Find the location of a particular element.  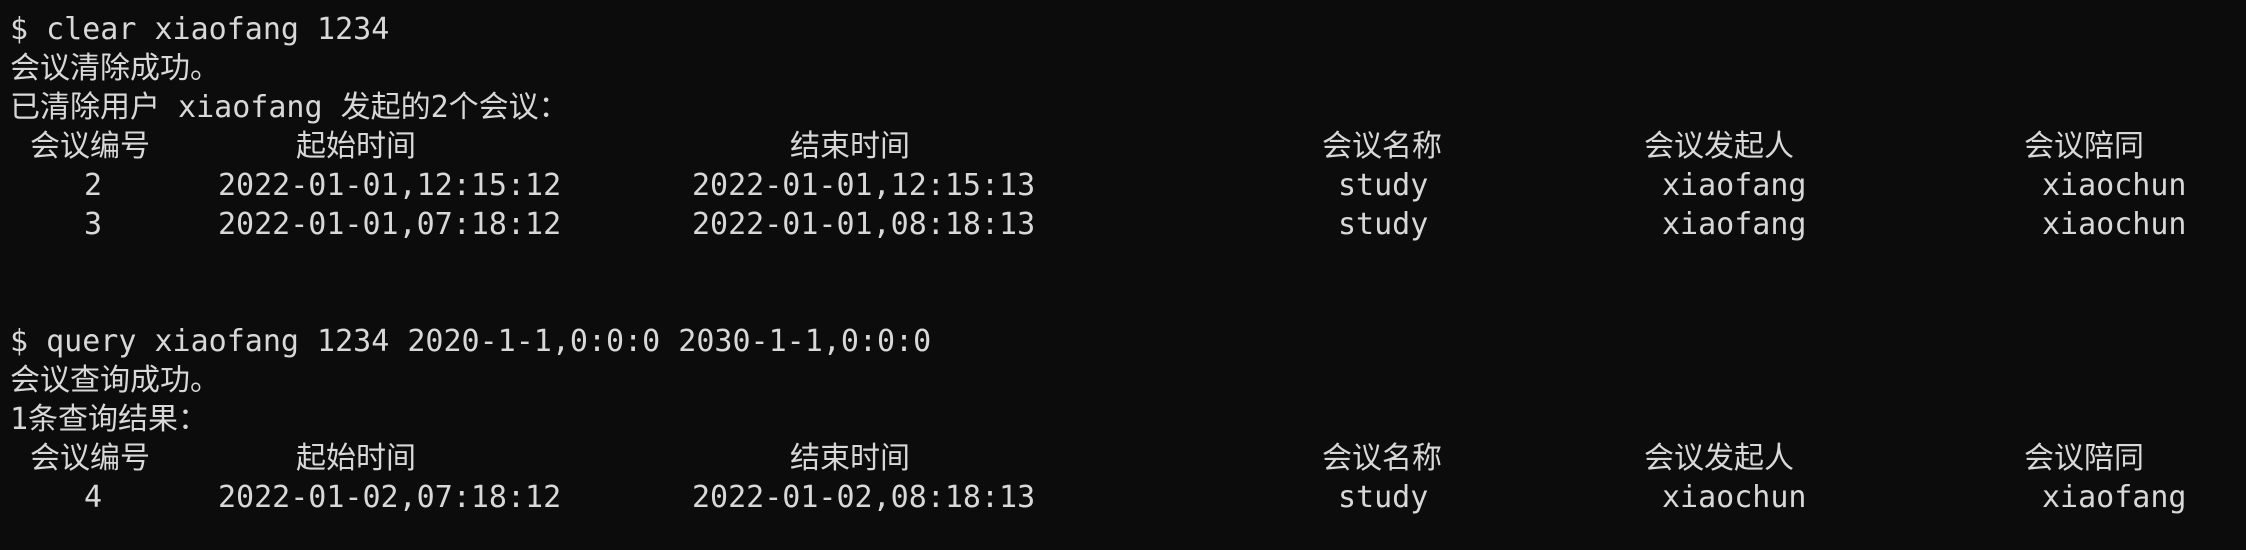

cell-end-time: 2022-01-02,08:18:13 is located at coordinates (864, 497).